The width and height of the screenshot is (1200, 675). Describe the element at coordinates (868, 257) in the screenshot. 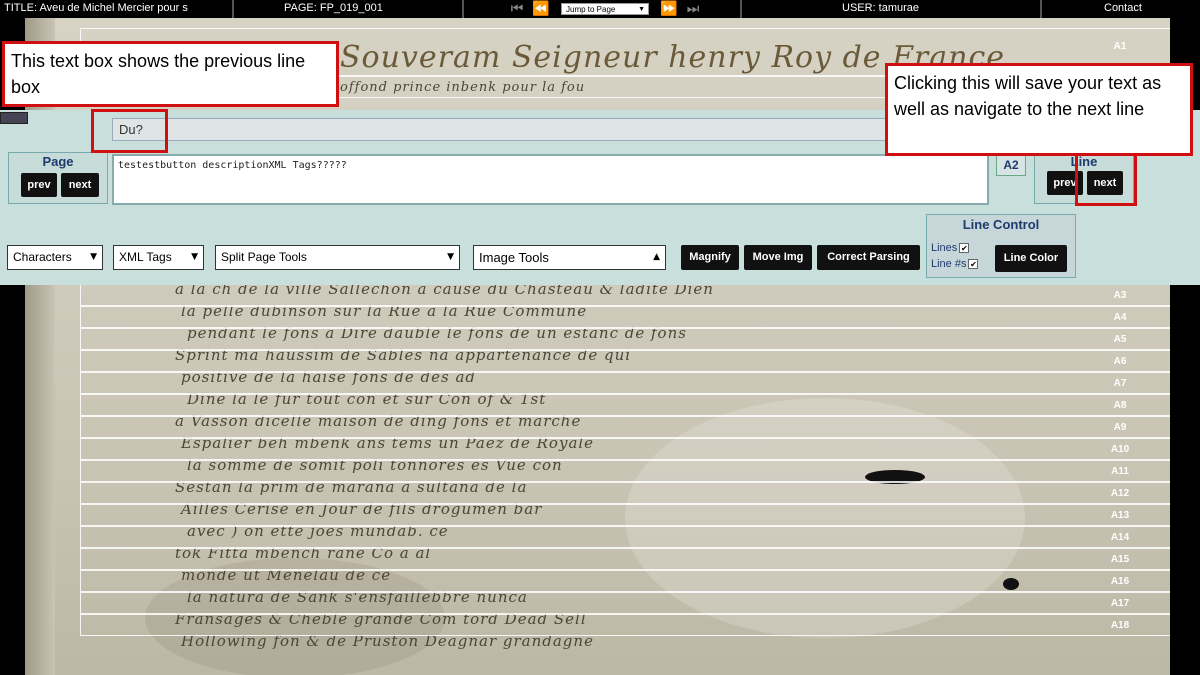

I see `correct-parsing-button: Correct Parsing` at that location.